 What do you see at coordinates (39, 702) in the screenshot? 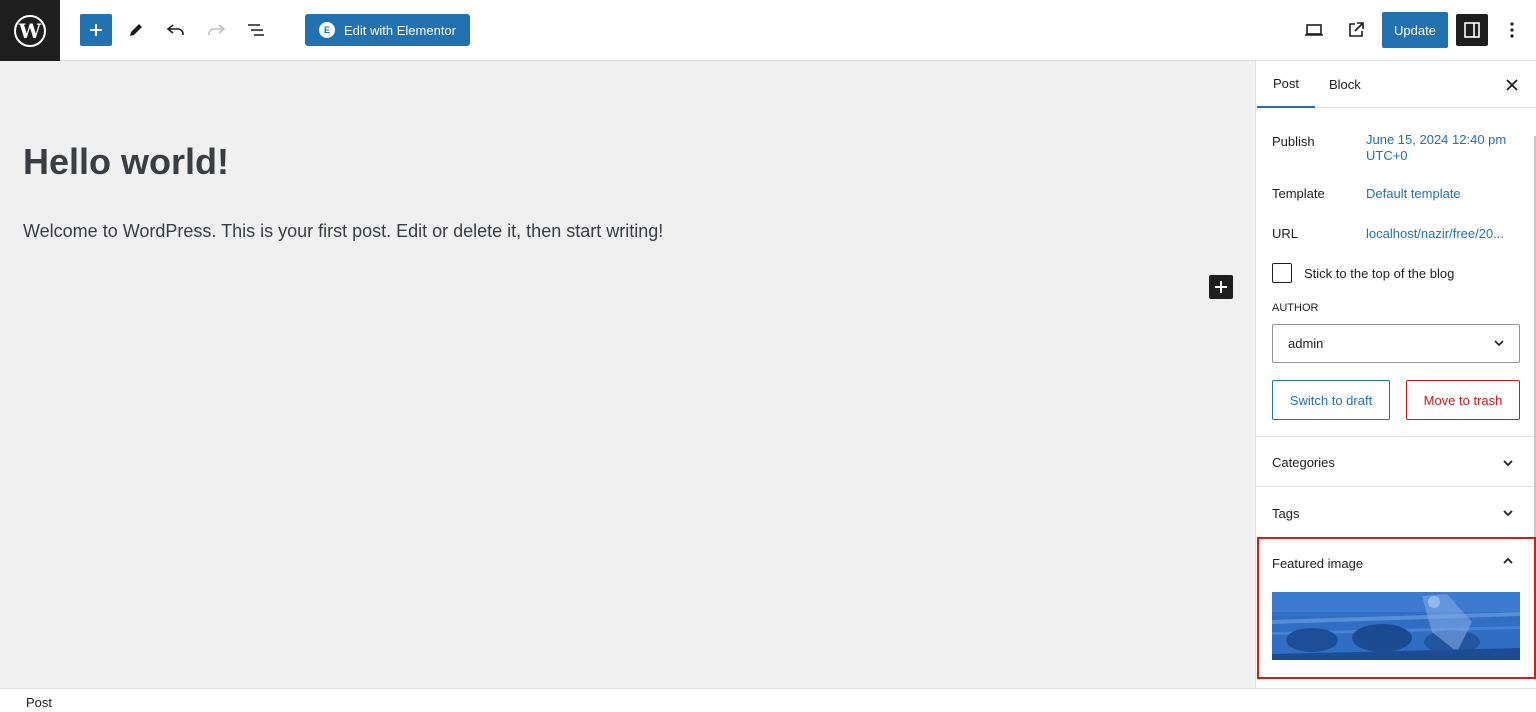
I see `breadcrumb: Post` at bounding box center [39, 702].